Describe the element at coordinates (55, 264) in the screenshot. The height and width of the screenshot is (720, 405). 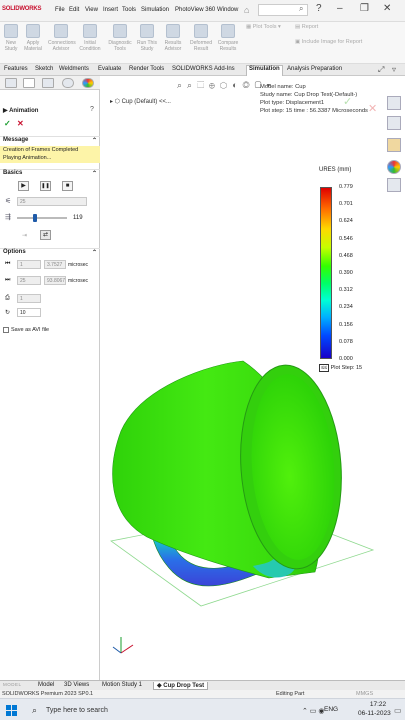
I see `start-time-field: 3.7527` at that location.